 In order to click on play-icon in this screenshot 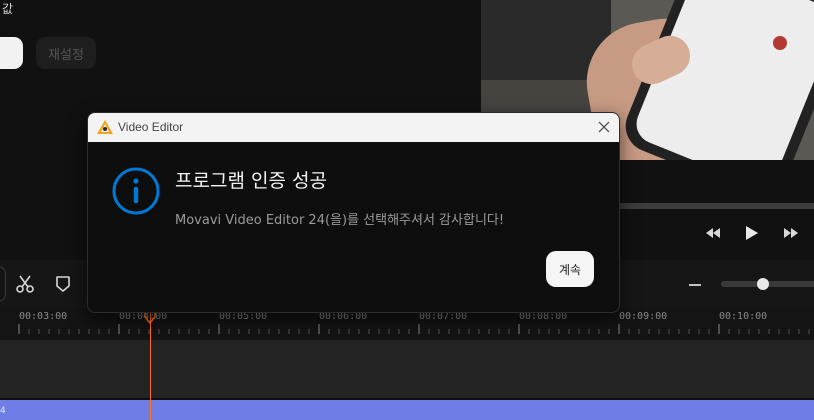, I will do `click(752, 233)`.